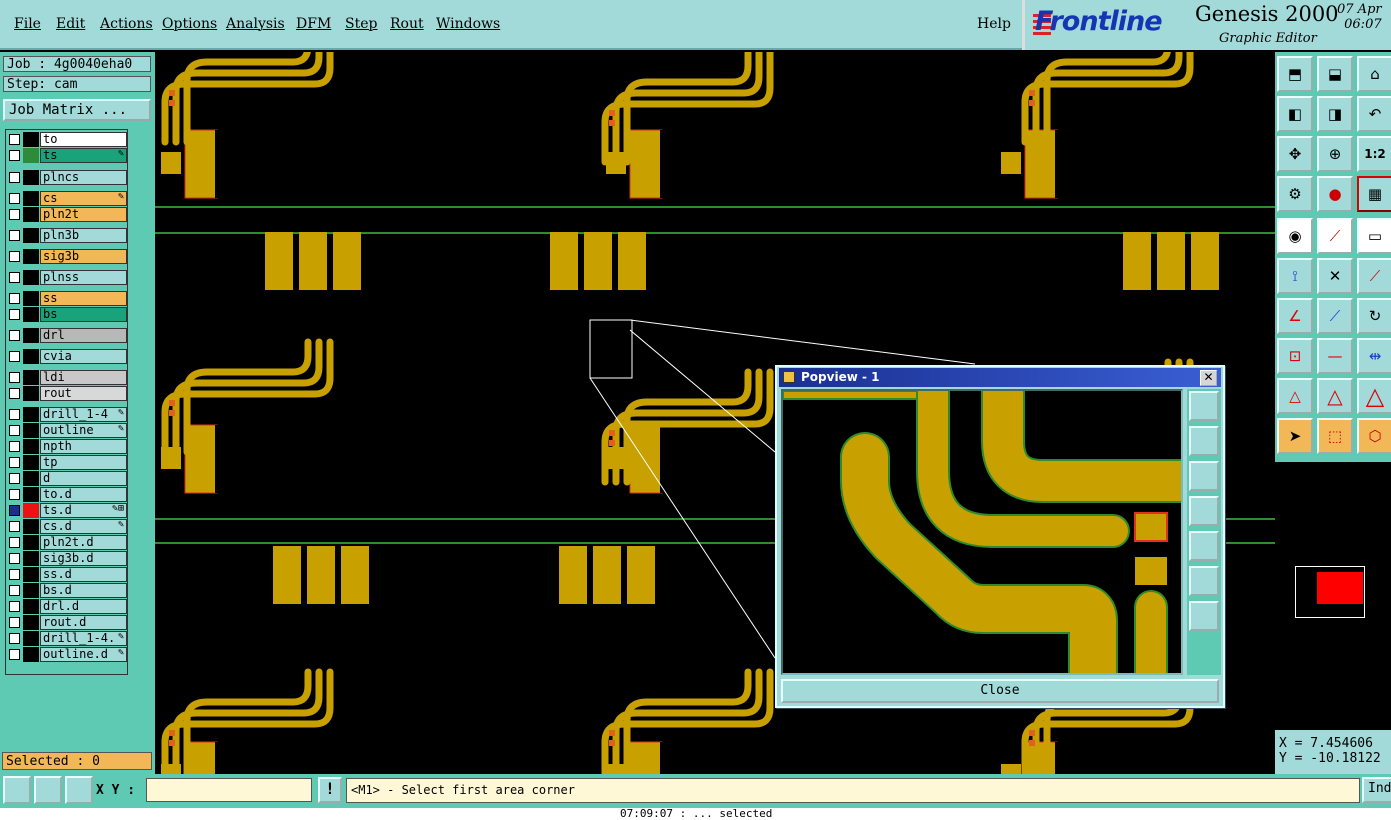  I want to click on layer-row: ts ✎, so click(66, 155).